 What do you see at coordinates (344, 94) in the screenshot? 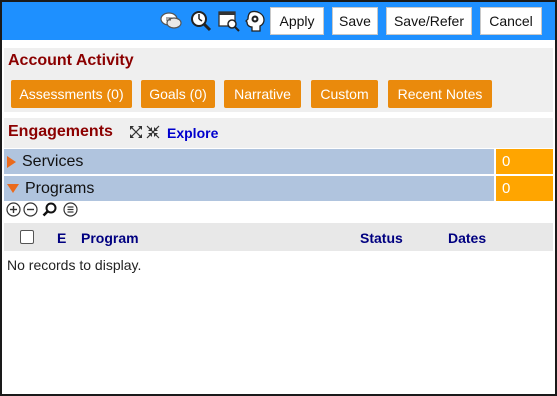
I see `custom-button: Custom` at bounding box center [344, 94].